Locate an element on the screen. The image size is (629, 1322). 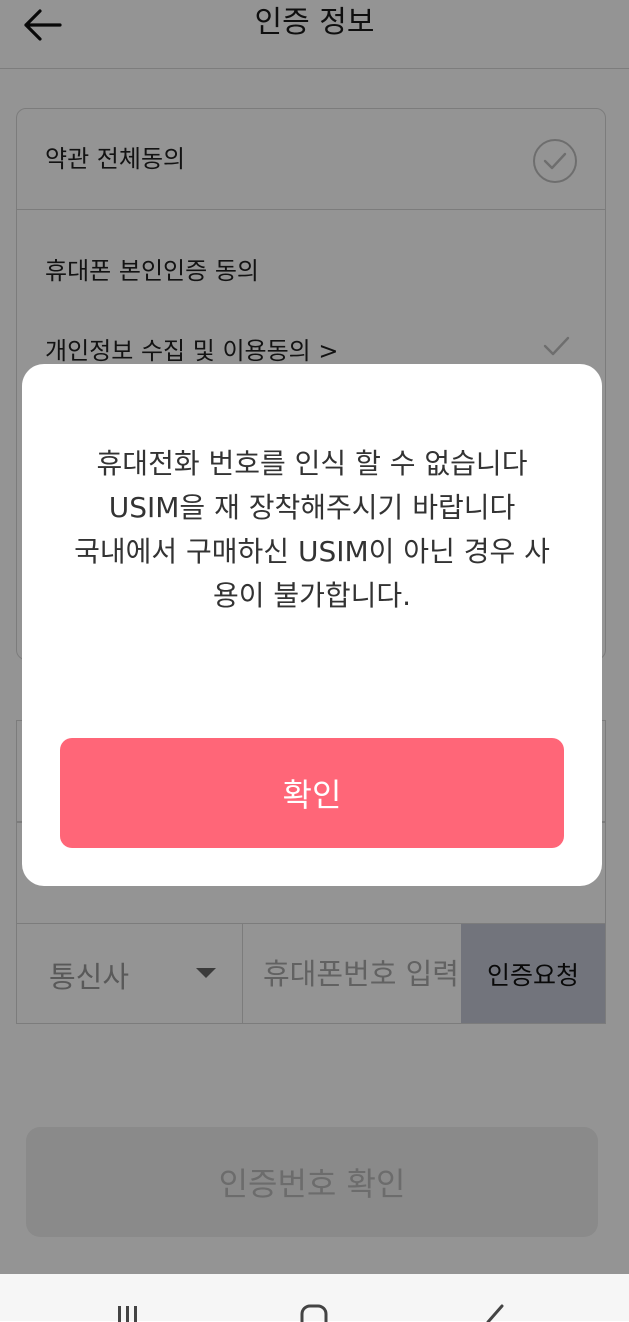
dialog-message-line: 국내에서 구매하신 USIM이 아닌 경우 사용이 불가합니다. is located at coordinates (312, 573).